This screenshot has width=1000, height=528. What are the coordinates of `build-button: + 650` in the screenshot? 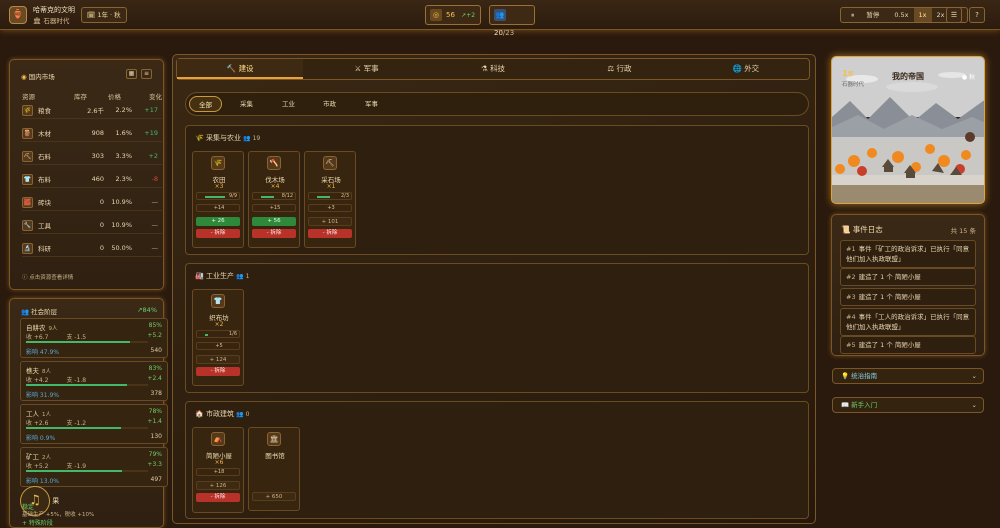 It's located at (274, 496).